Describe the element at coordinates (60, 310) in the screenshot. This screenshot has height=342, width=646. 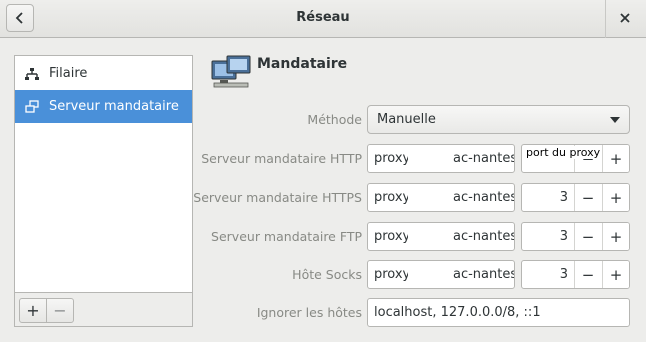
I see `remove-connection-button: −` at that location.